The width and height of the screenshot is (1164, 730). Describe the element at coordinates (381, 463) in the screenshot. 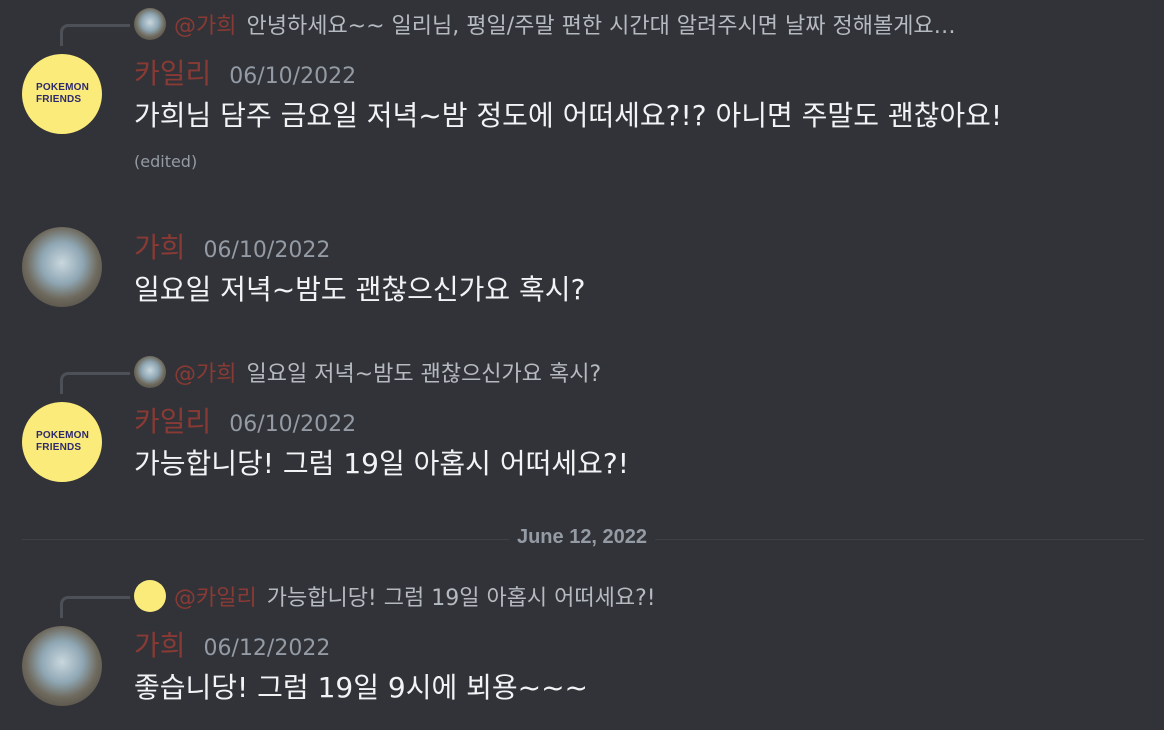

I see `message-content: 가능합니당! 그럼 19일 아홉시 어떠세요?!` at that location.